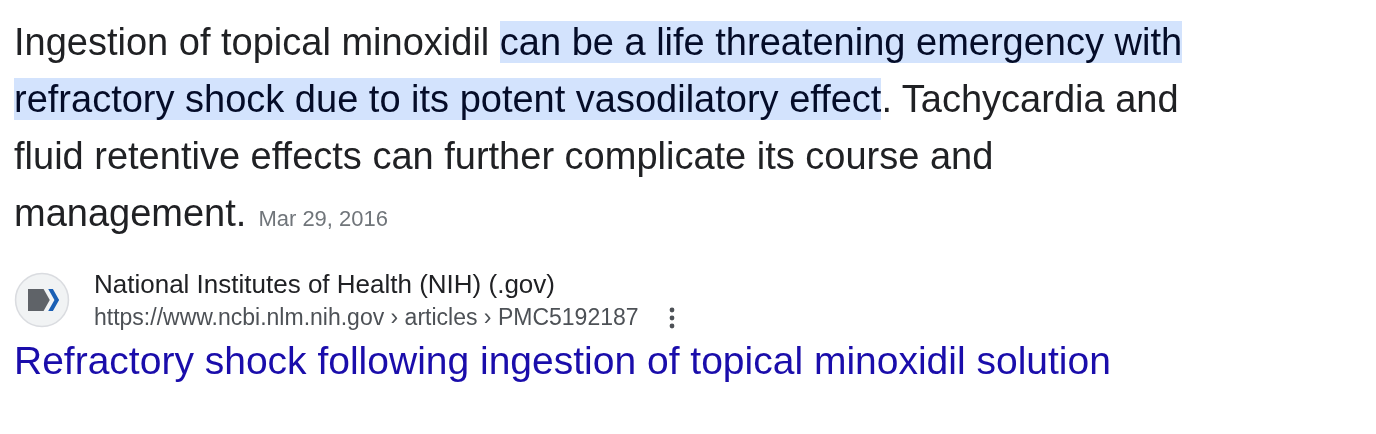  What do you see at coordinates (42, 300) in the screenshot?
I see `site-favicon-icon` at bounding box center [42, 300].